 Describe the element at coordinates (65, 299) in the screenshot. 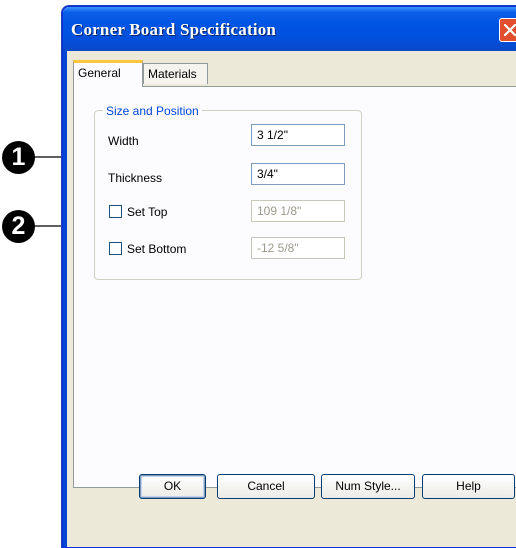

I see `window-frame-left` at that location.